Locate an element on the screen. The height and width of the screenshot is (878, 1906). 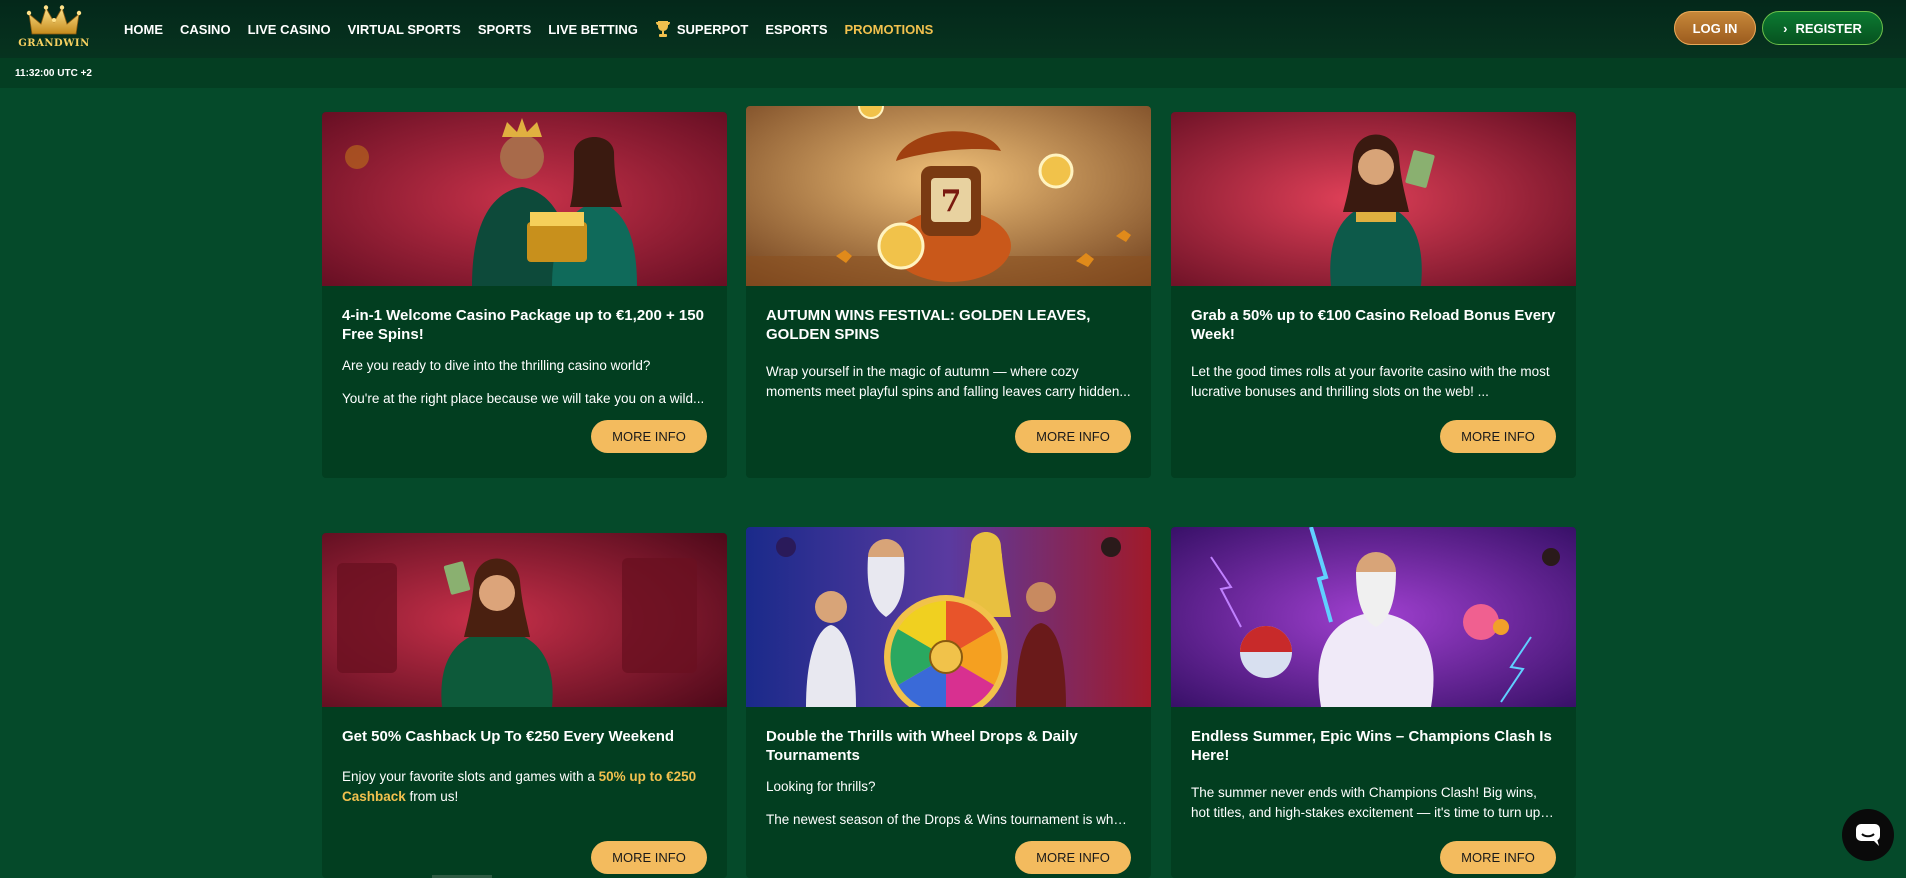
sub-bar is located at coordinates (953, 73).